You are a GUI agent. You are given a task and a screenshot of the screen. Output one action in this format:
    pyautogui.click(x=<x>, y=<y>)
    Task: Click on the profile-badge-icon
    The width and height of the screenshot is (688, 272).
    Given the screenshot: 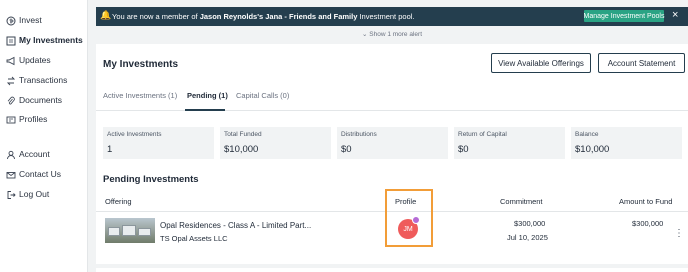 What is the action you would take?
    pyautogui.click(x=416, y=220)
    